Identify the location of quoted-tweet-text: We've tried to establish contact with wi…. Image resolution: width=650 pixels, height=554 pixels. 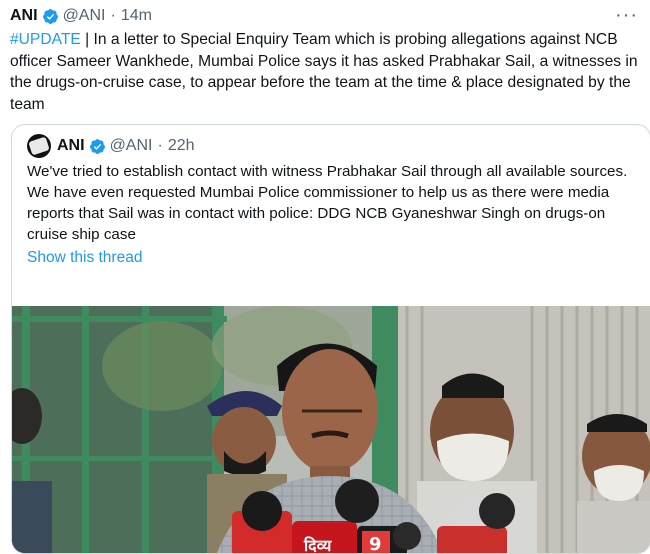
(327, 203).